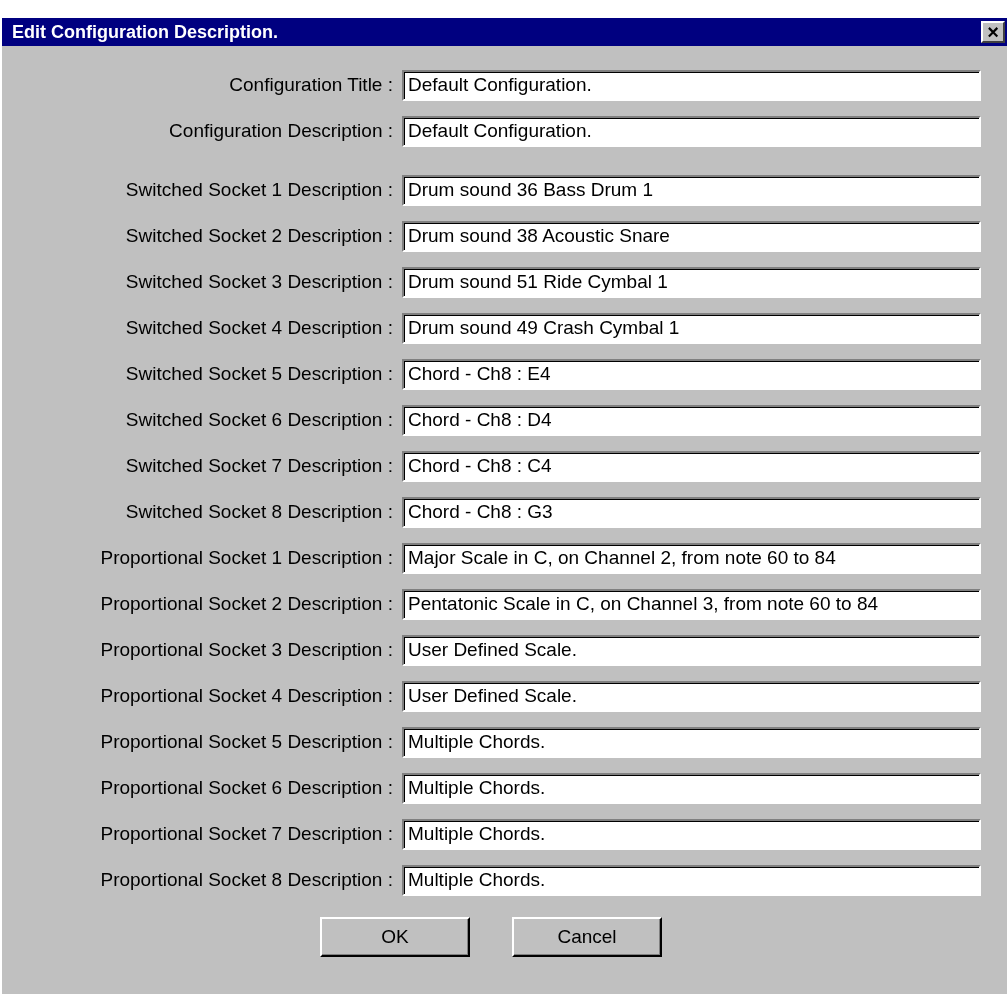 Image resolution: width=1007 pixels, height=994 pixels. I want to click on input-field: Drum sound 51 Ride Cymbal 1, so click(691, 282).